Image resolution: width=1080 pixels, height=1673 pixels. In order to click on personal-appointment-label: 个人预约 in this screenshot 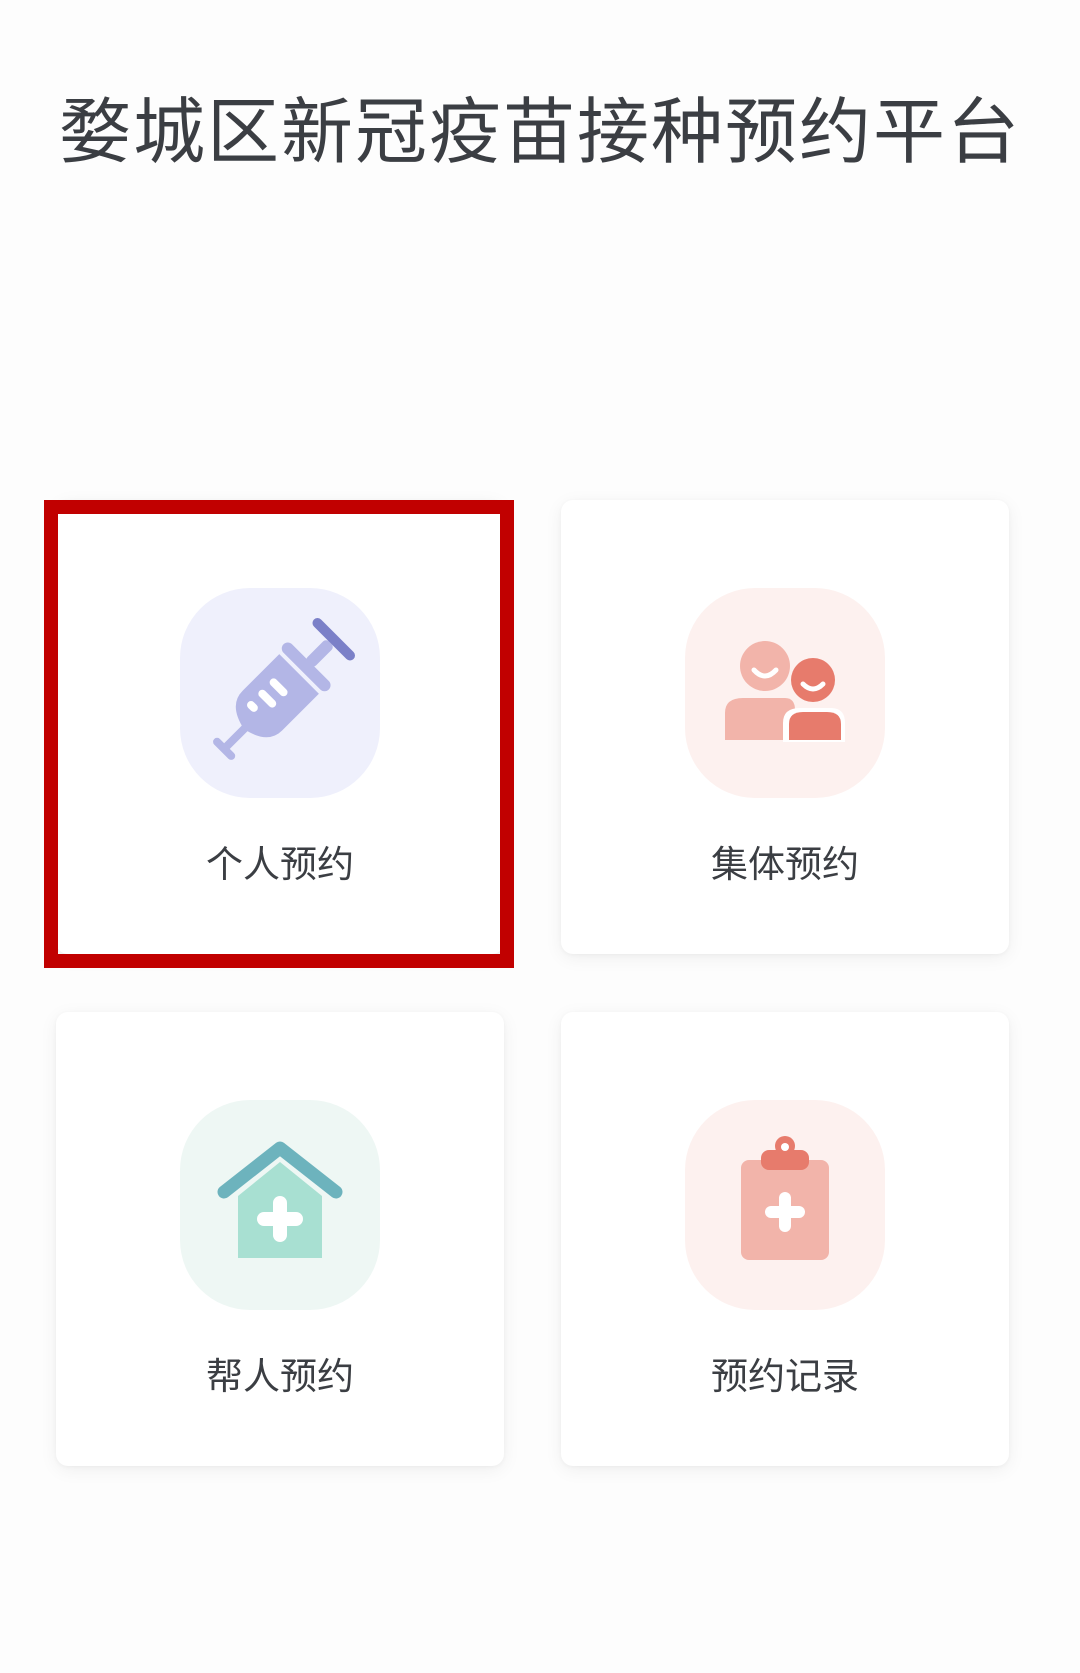, I will do `click(280, 864)`.